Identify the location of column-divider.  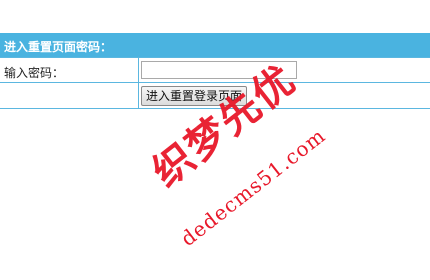
(138, 82).